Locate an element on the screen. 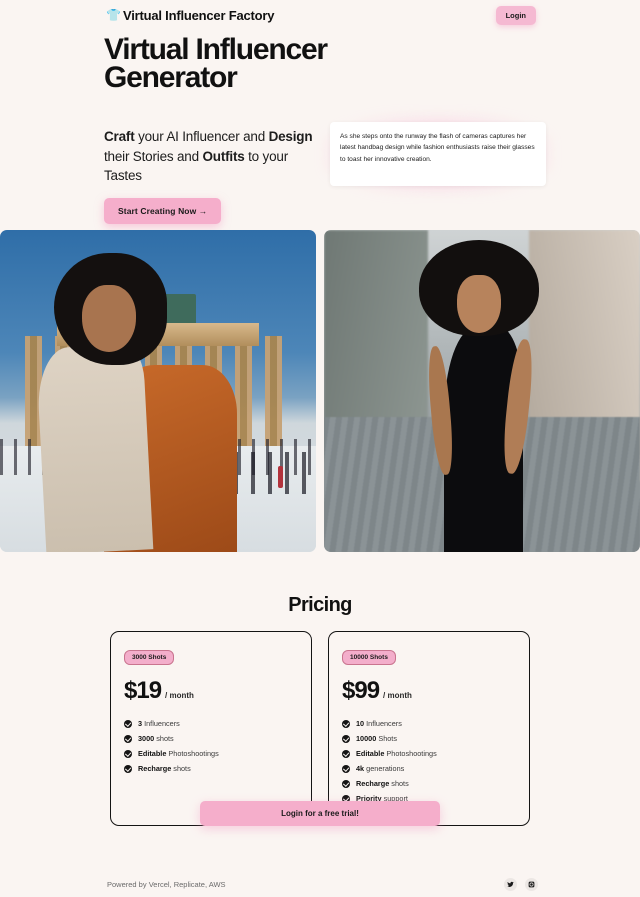 This screenshot has width=640, height=897. feature-value: 10 is located at coordinates (360, 723).